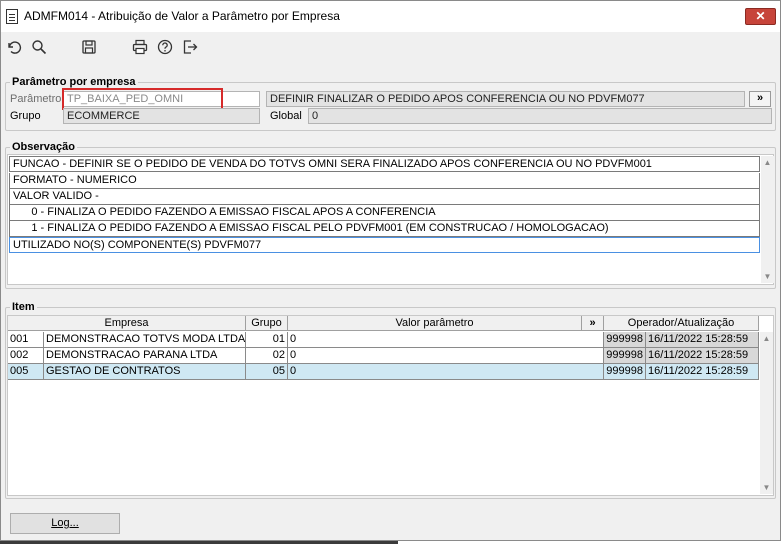 Image resolution: width=783 pixels, height=545 pixels. Describe the element at coordinates (267, 323) in the screenshot. I see `column-header-grupo: Grupo` at that location.